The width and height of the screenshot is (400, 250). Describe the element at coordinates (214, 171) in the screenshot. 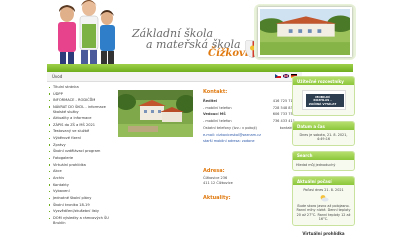

I see `address-heading: Adresa:` at that location.